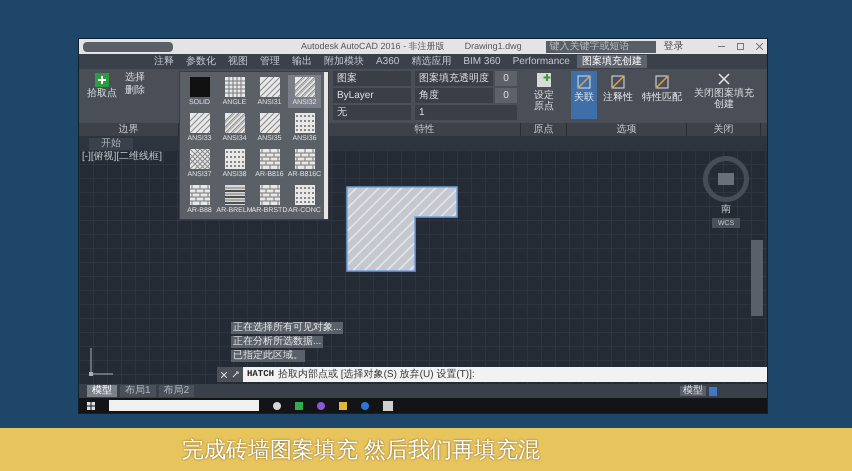  Describe the element at coordinates (135, 91) in the screenshot. I see `remove-button: 删除` at that location.